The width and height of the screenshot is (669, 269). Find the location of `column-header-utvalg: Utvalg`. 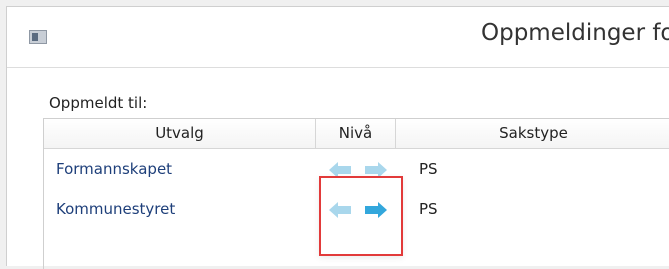

column-header-utvalg: Utvalg is located at coordinates (180, 134).